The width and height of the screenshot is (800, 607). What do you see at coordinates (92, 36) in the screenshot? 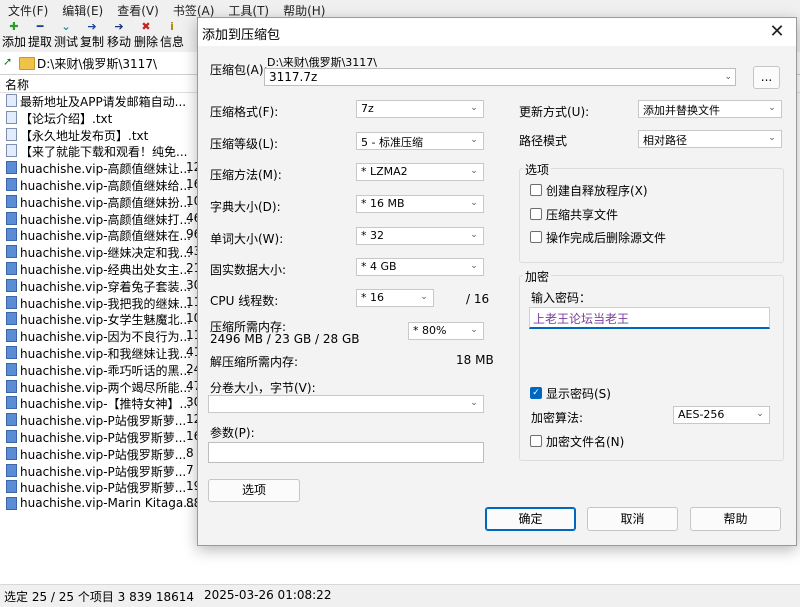
I see `copy-button: ➔ 复制` at bounding box center [92, 36].